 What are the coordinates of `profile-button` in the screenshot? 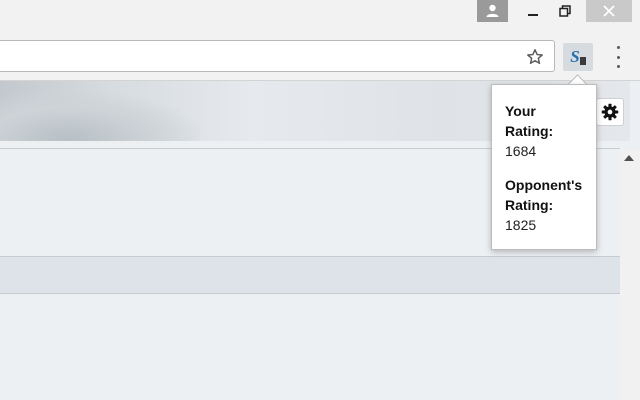 It's located at (492, 11).